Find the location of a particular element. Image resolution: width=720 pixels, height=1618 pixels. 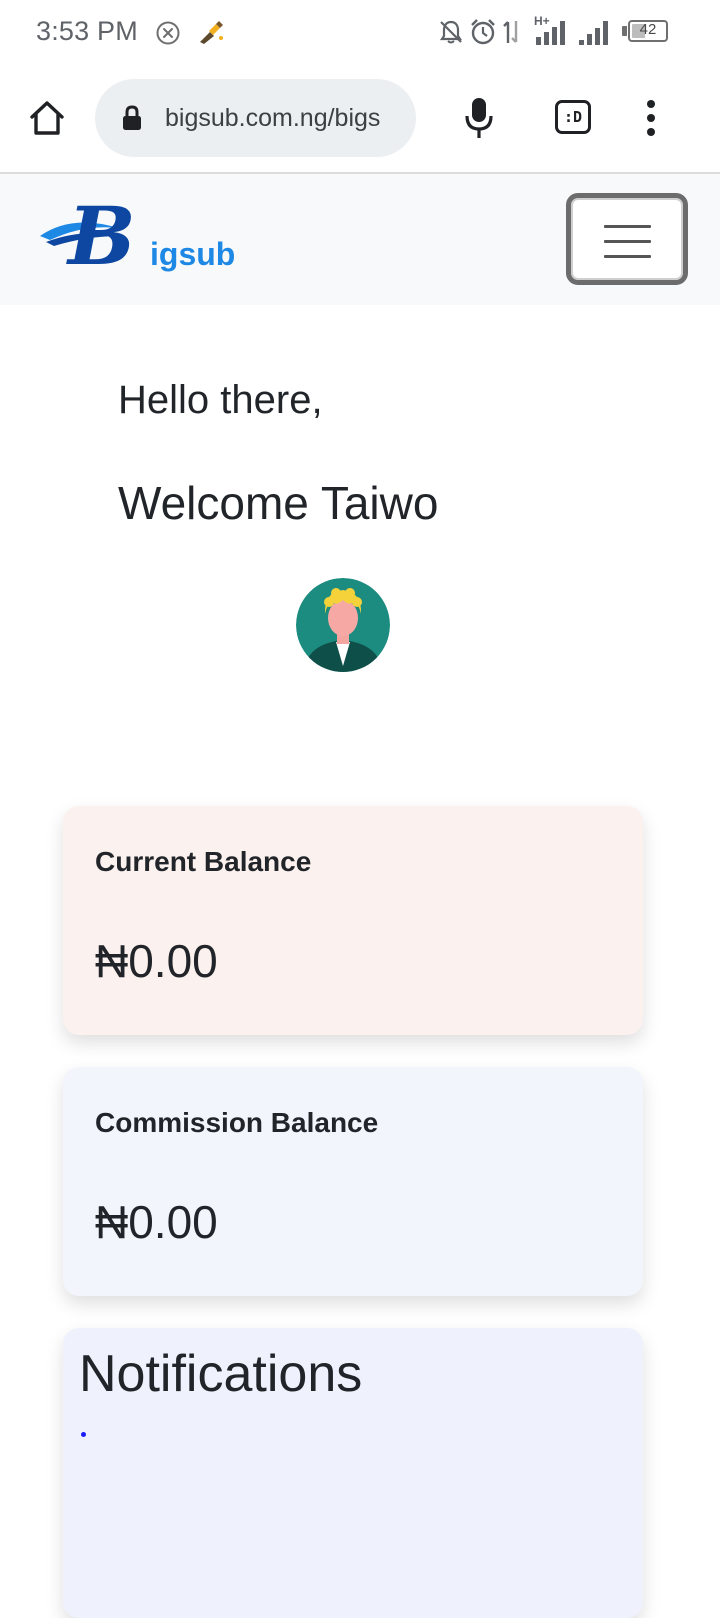

cleaner-app-icon is located at coordinates (211, 32).